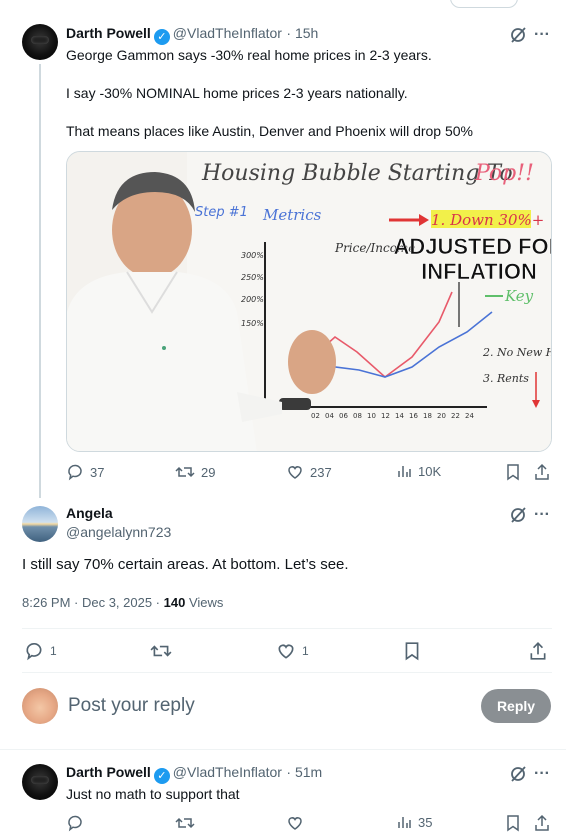 The image size is (566, 833). Describe the element at coordinates (252, 323) in the screenshot. I see `y-tick: 150%` at that location.